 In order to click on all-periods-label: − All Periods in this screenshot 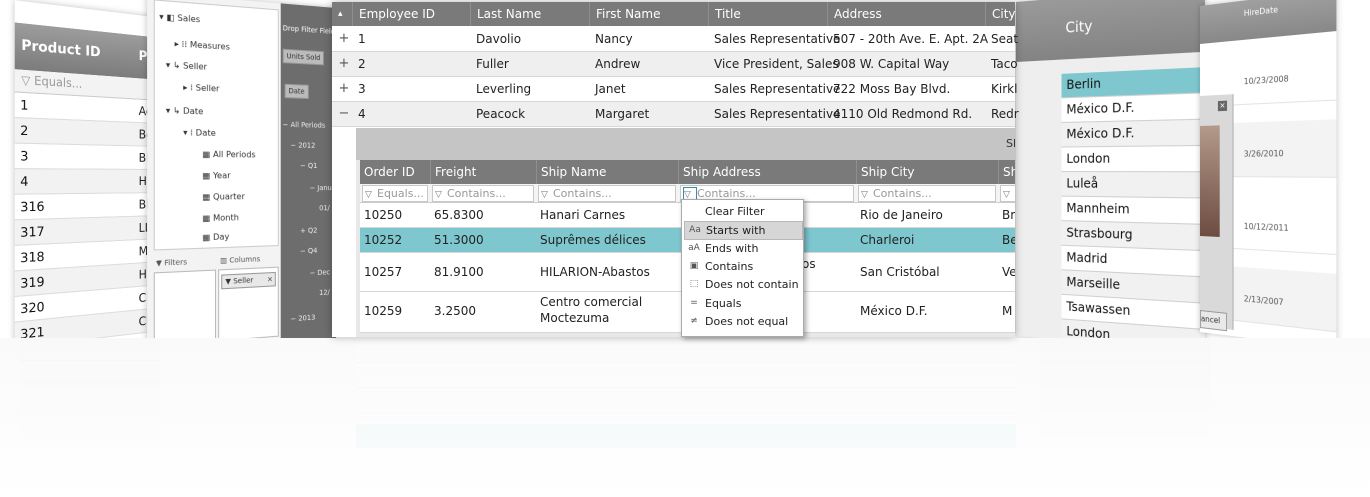, I will do `click(304, 125)`.